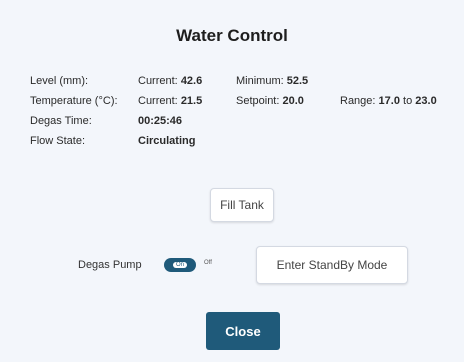 The image size is (464, 362). Describe the element at coordinates (272, 81) in the screenshot. I see `level-minimum: Minimum: 52.5` at that location.